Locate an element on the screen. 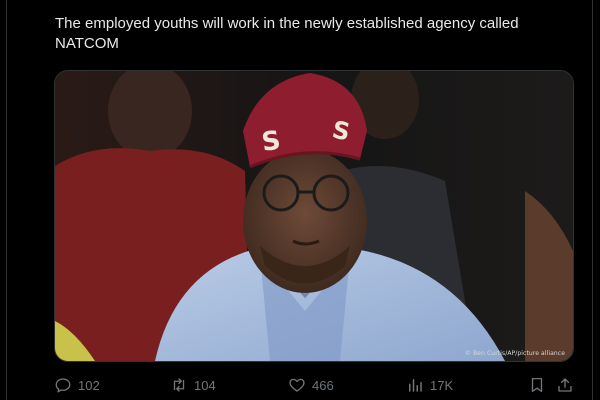 This screenshot has height=400, width=600. bookmark-button is located at coordinates (537, 385).